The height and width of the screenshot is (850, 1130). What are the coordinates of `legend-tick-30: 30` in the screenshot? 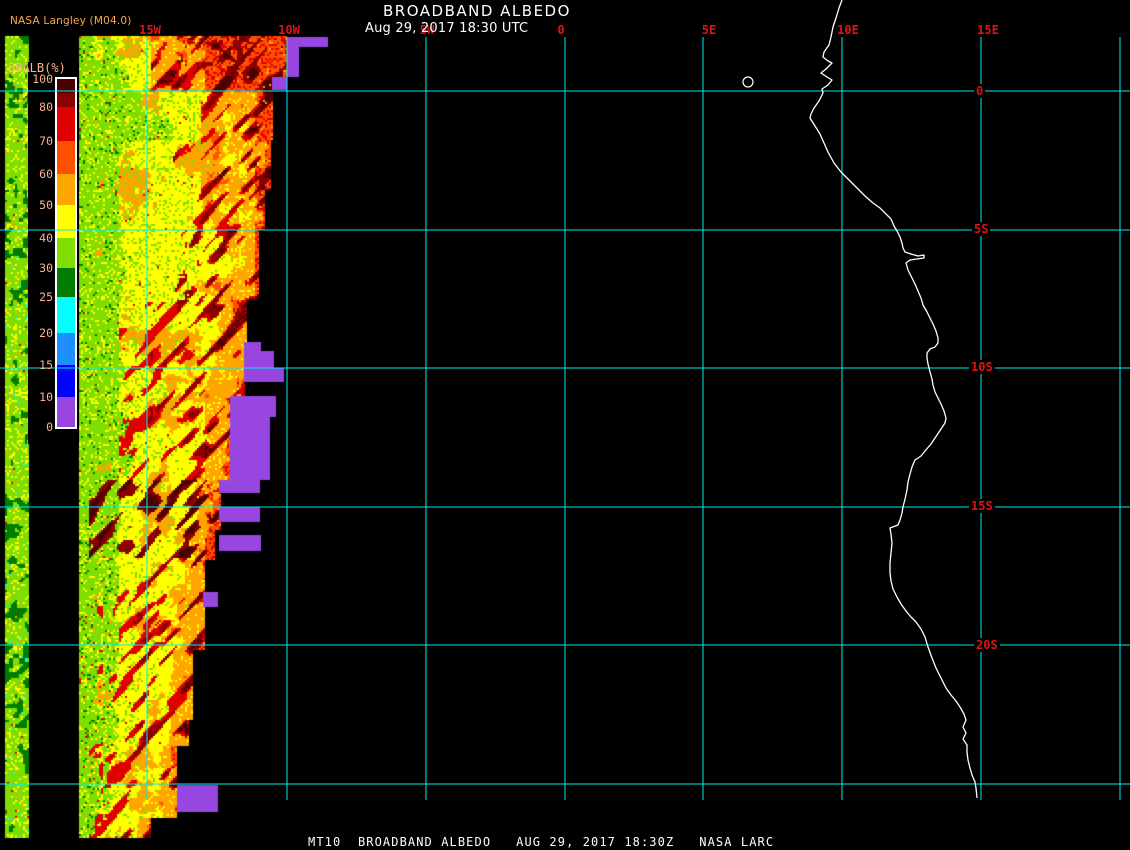 It's located at (46, 268).